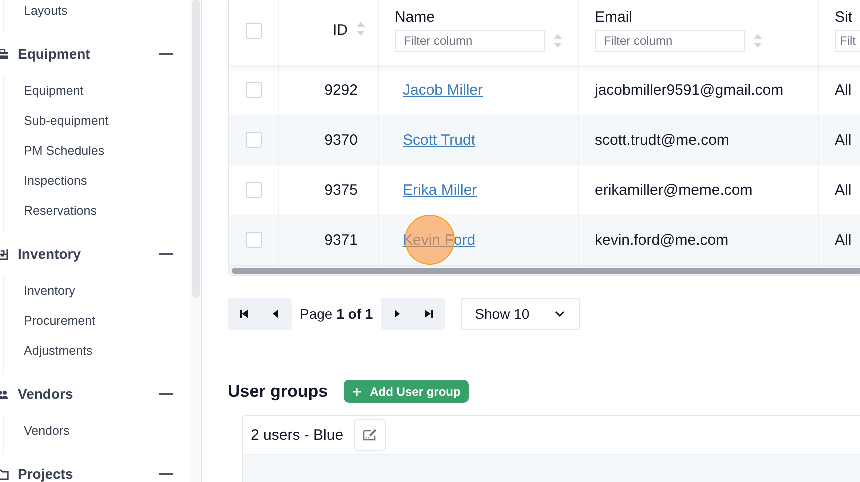 Image resolution: width=860 pixels, height=482 pixels. Describe the element at coordinates (97, 181) in the screenshot. I see `sidebar-item: Inspections` at that location.